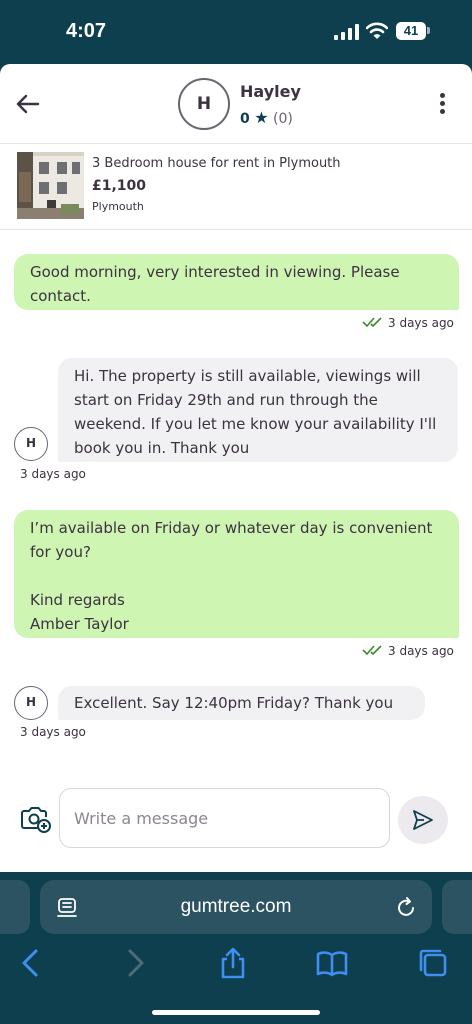  I want to click on seller-rating: 0 ★ (0), so click(266, 117).